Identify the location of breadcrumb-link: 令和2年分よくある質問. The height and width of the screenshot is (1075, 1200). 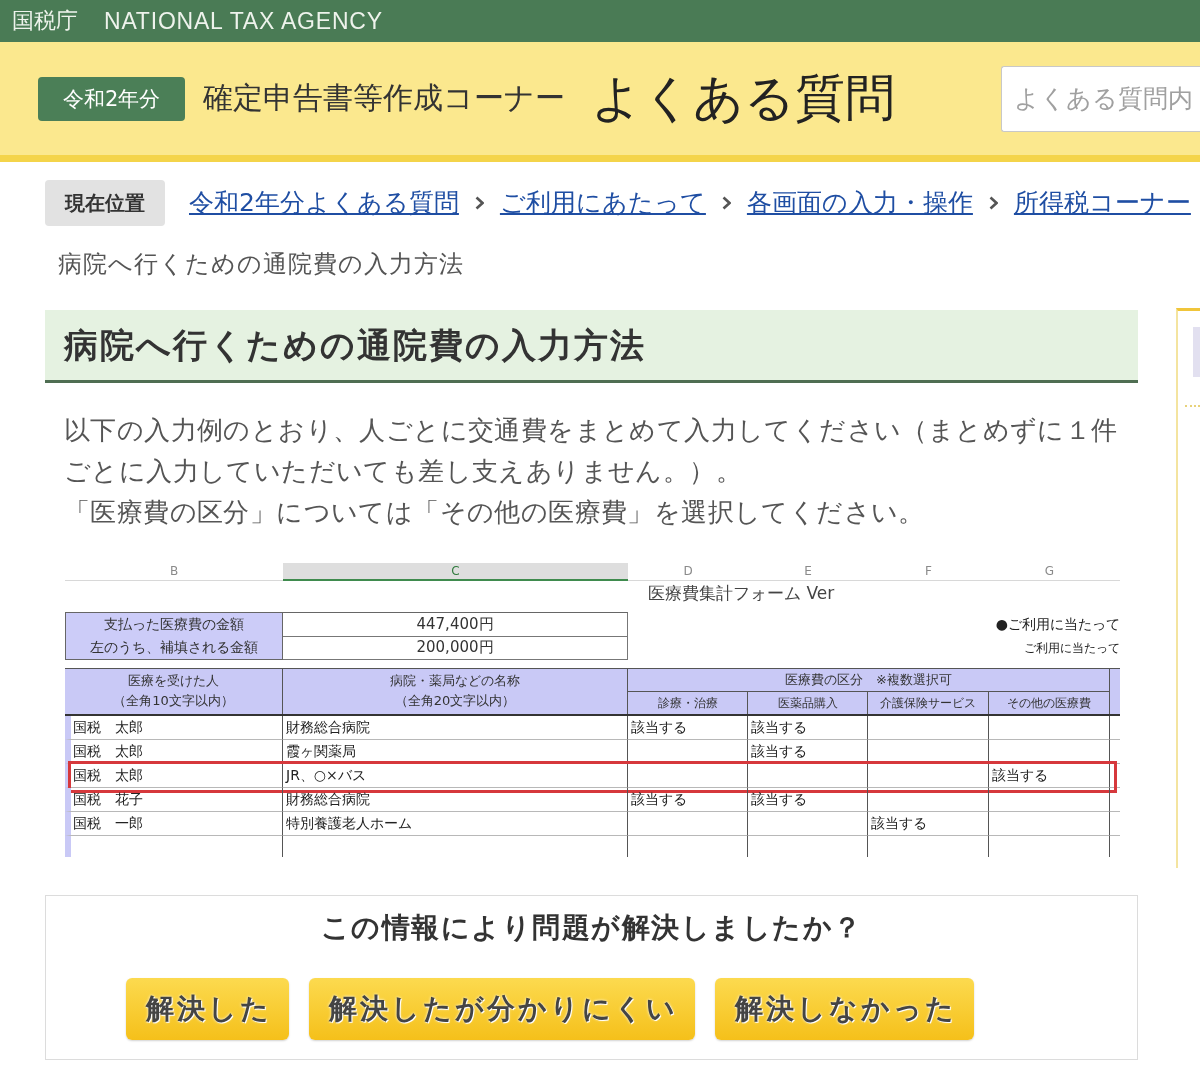
(324, 203).